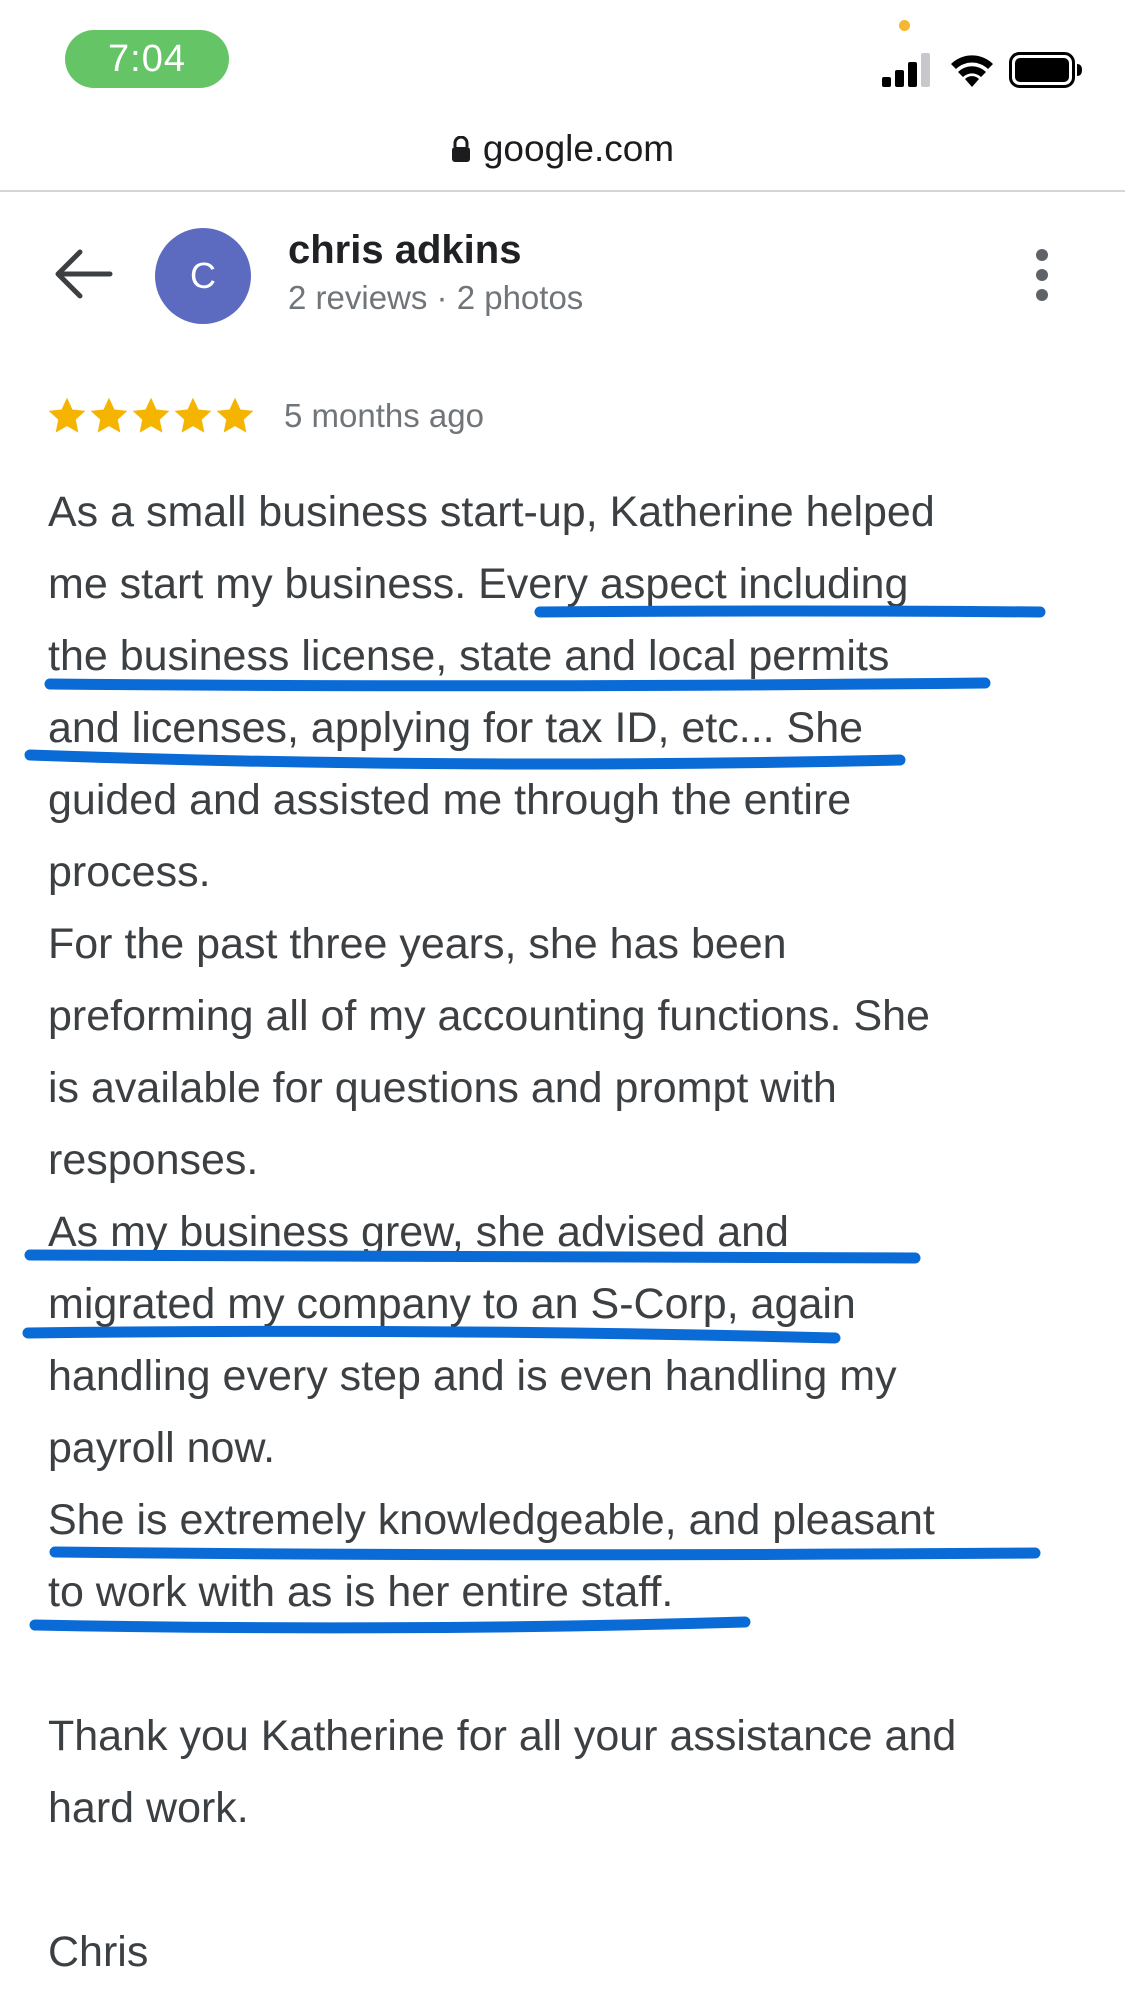 The width and height of the screenshot is (1125, 2001). I want to click on address-domain: google.com, so click(578, 148).